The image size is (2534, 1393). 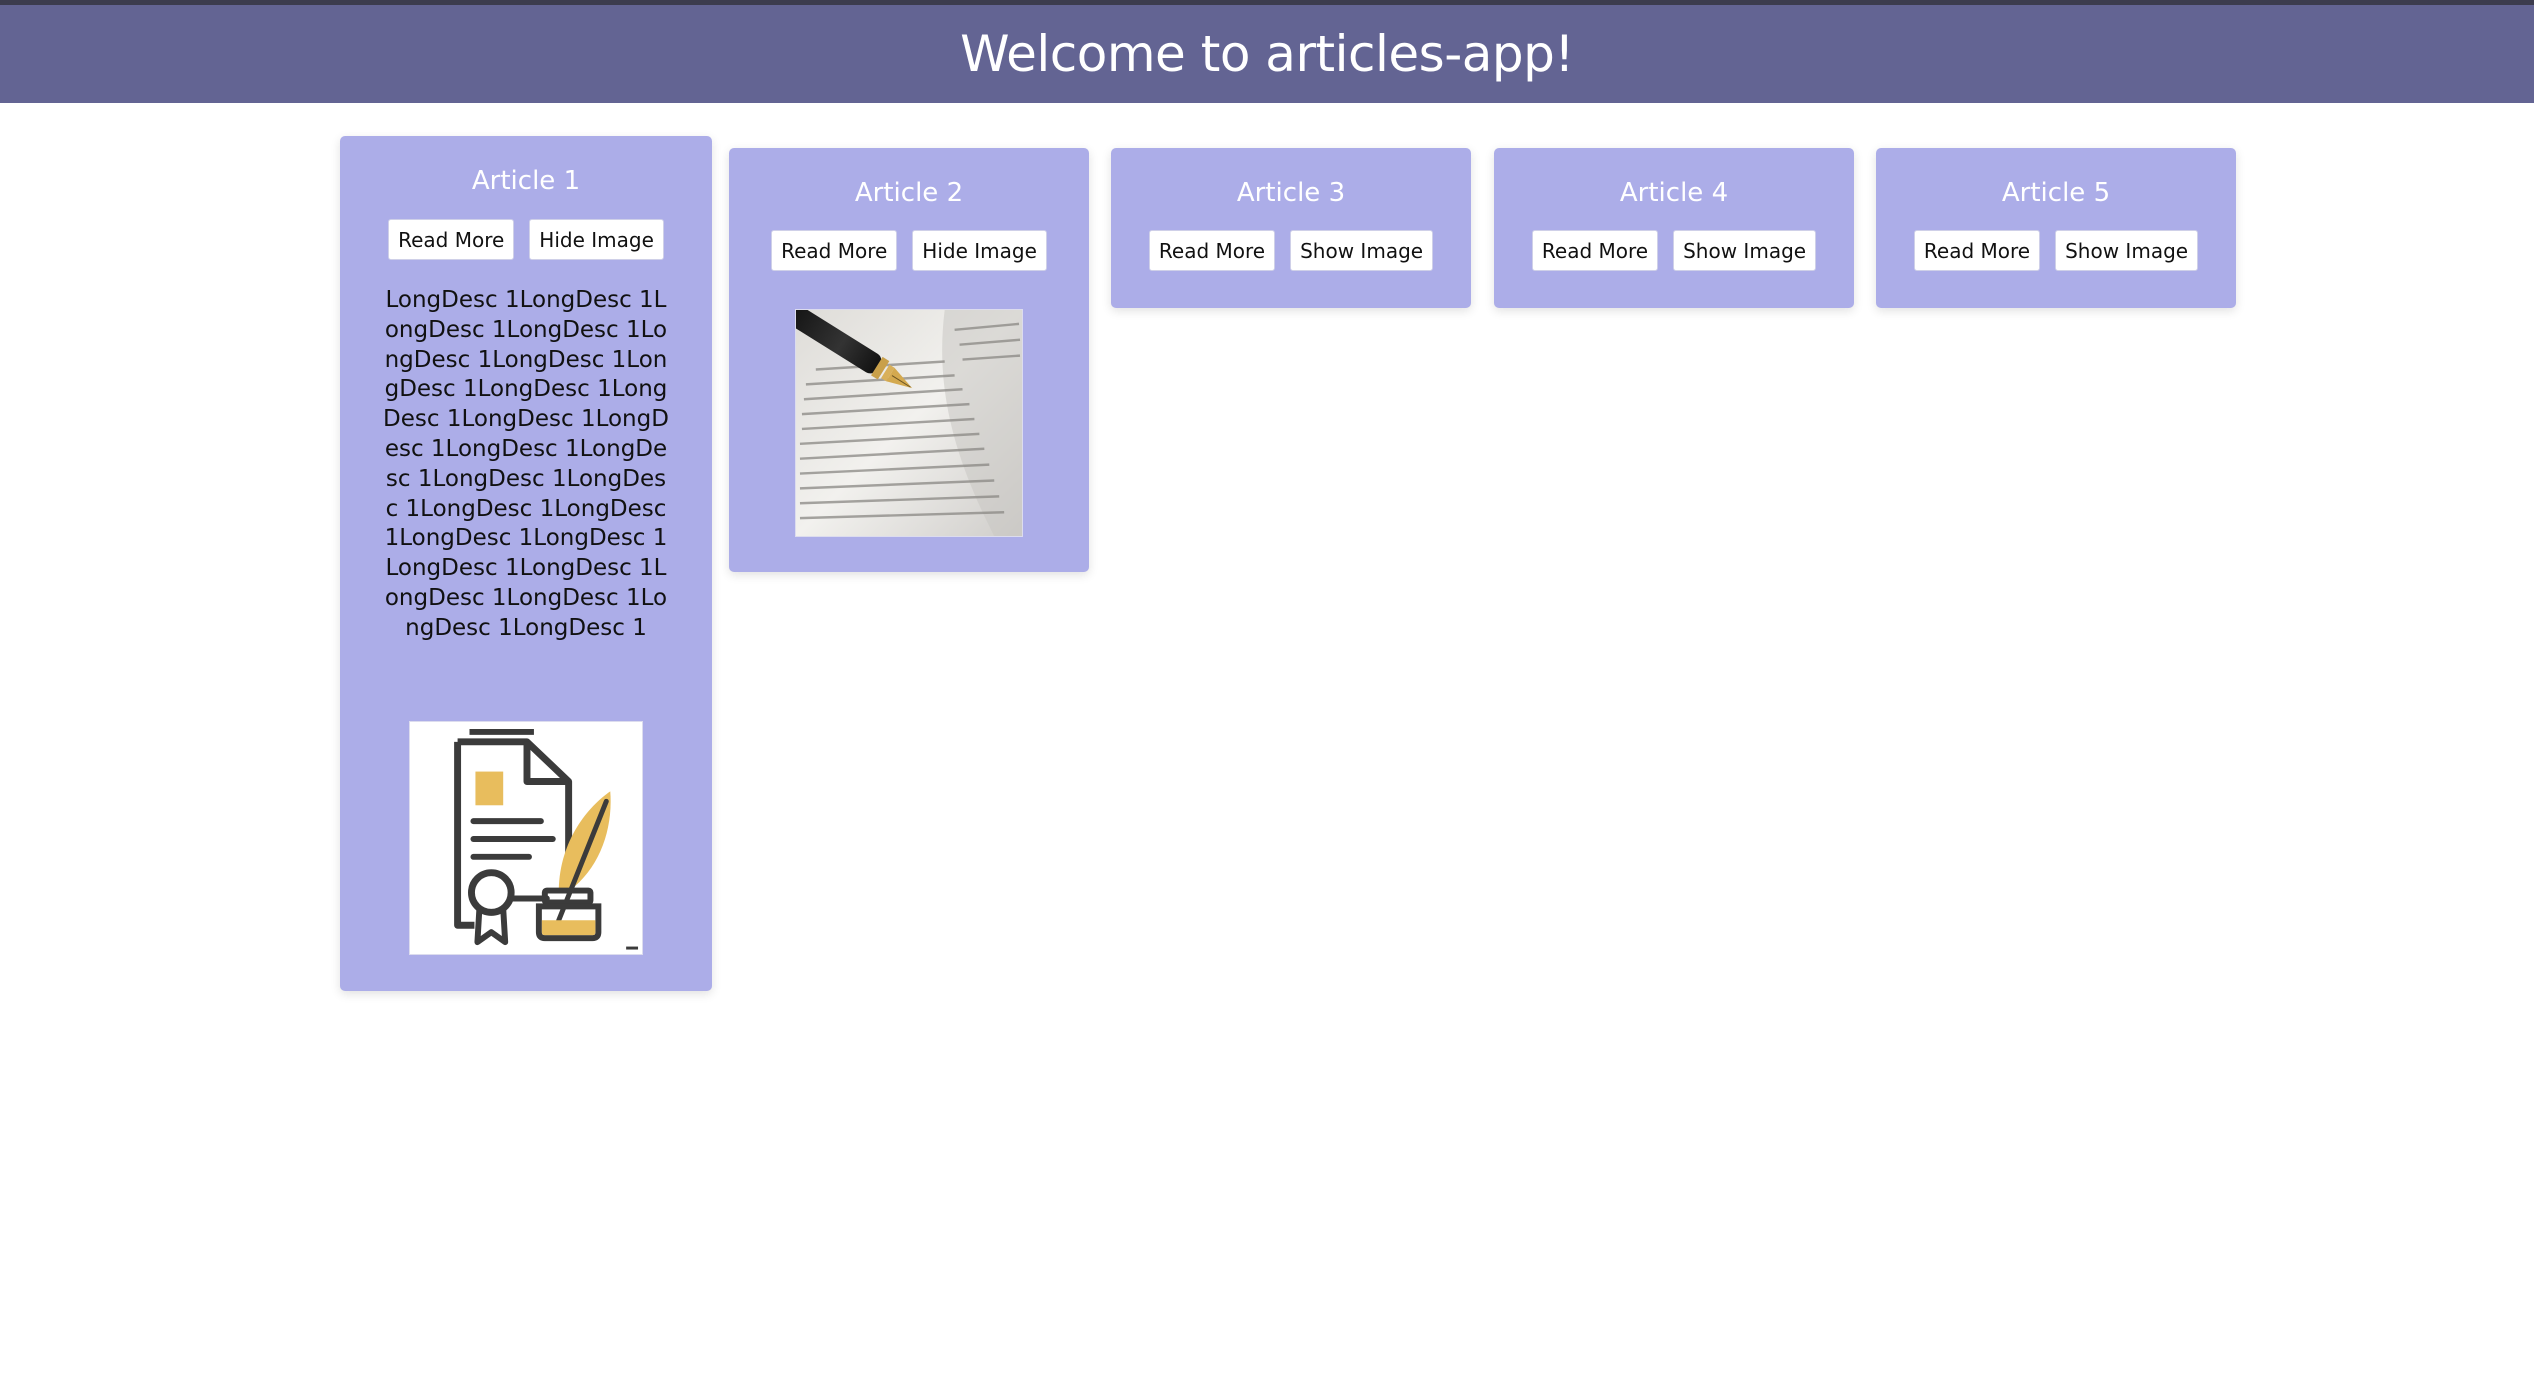 What do you see at coordinates (1674, 193) in the screenshot?
I see `article-title: Article 4` at bounding box center [1674, 193].